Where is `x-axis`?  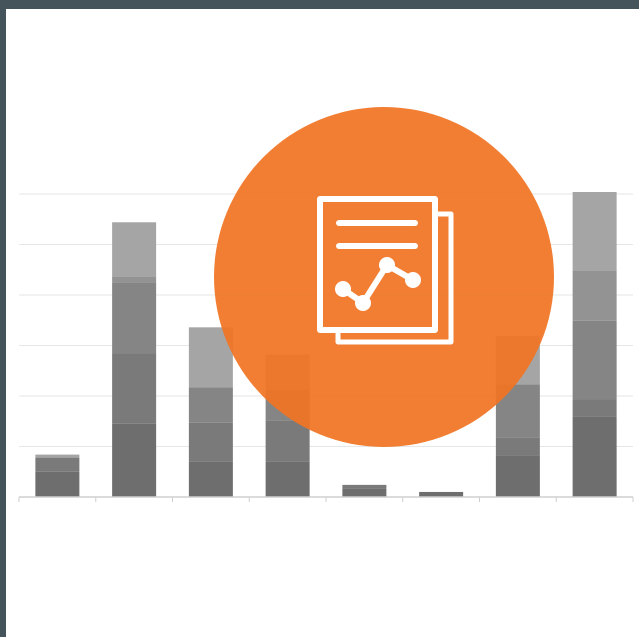
x-axis is located at coordinates (326, 499).